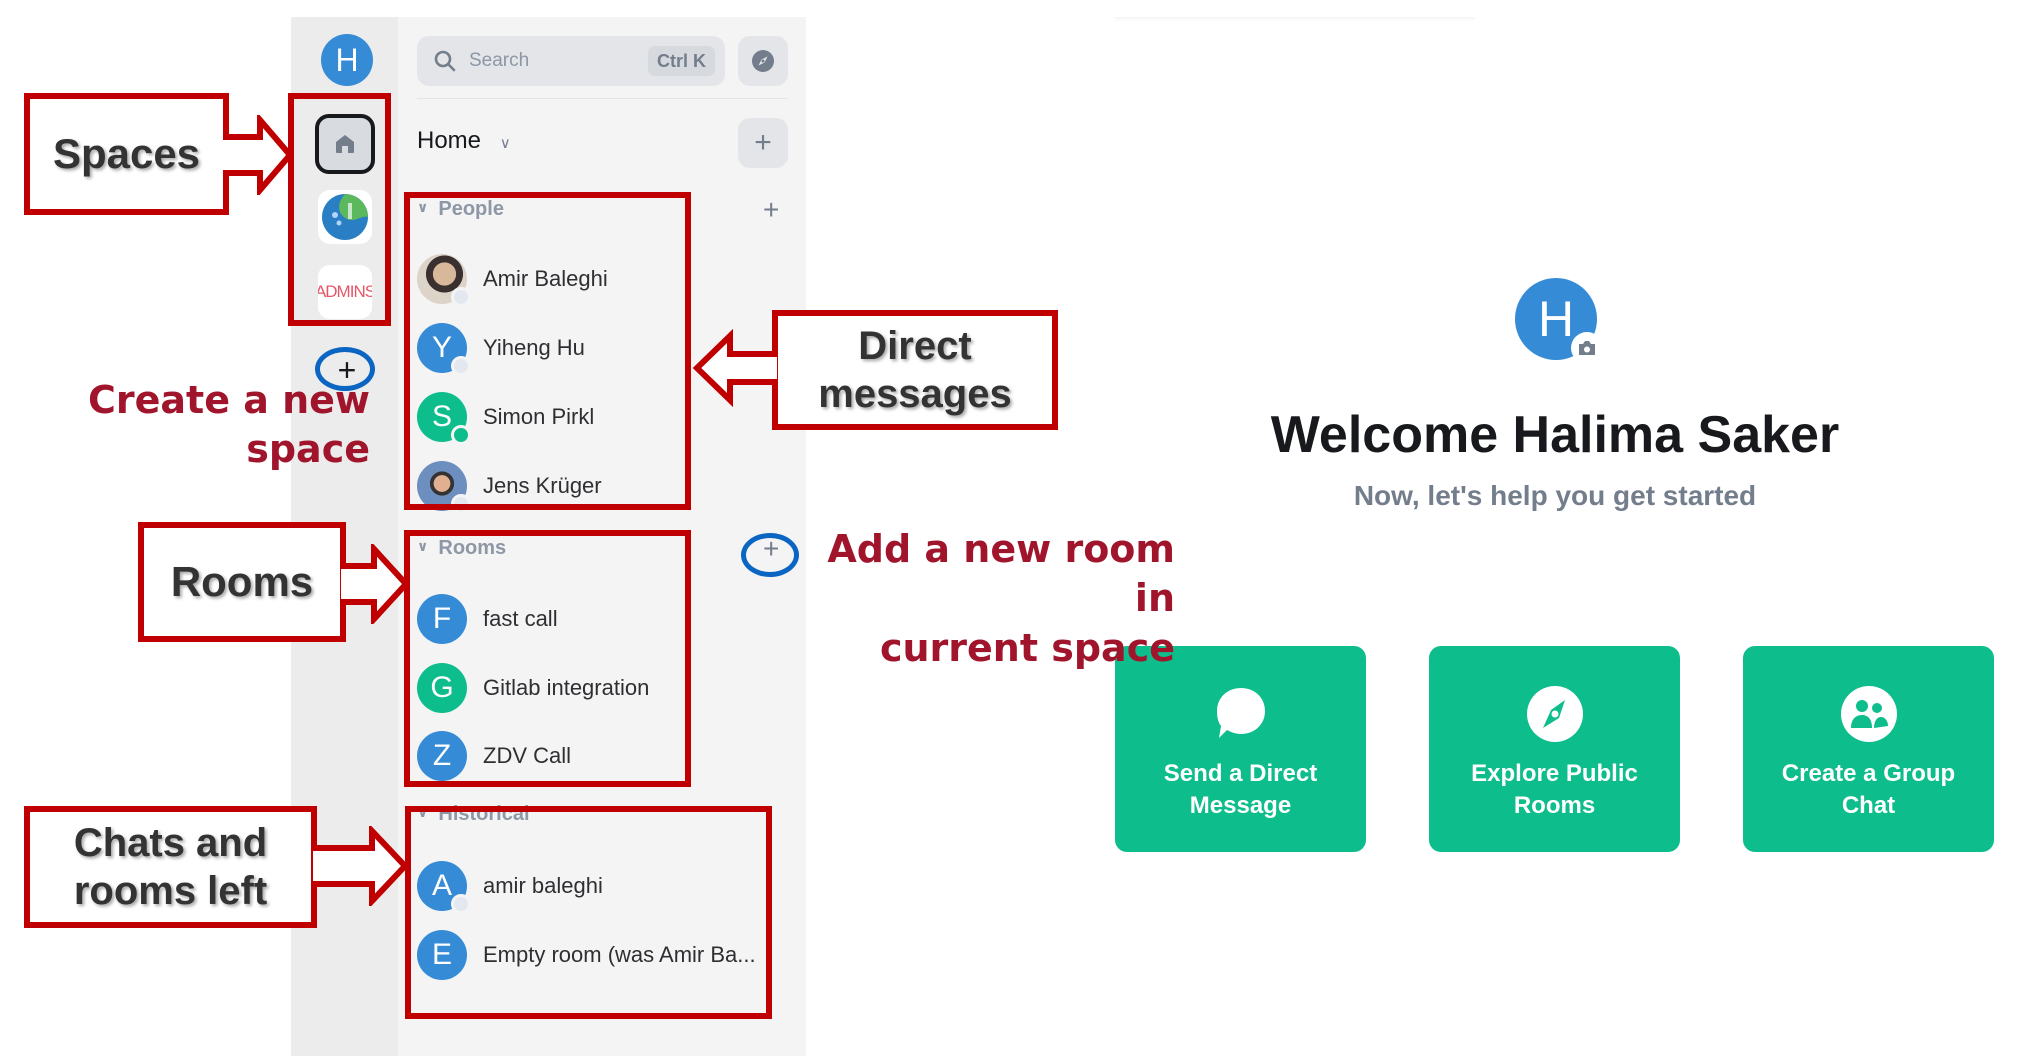  What do you see at coordinates (1868, 773) in the screenshot?
I see `card-label-line1: Create a Group` at bounding box center [1868, 773].